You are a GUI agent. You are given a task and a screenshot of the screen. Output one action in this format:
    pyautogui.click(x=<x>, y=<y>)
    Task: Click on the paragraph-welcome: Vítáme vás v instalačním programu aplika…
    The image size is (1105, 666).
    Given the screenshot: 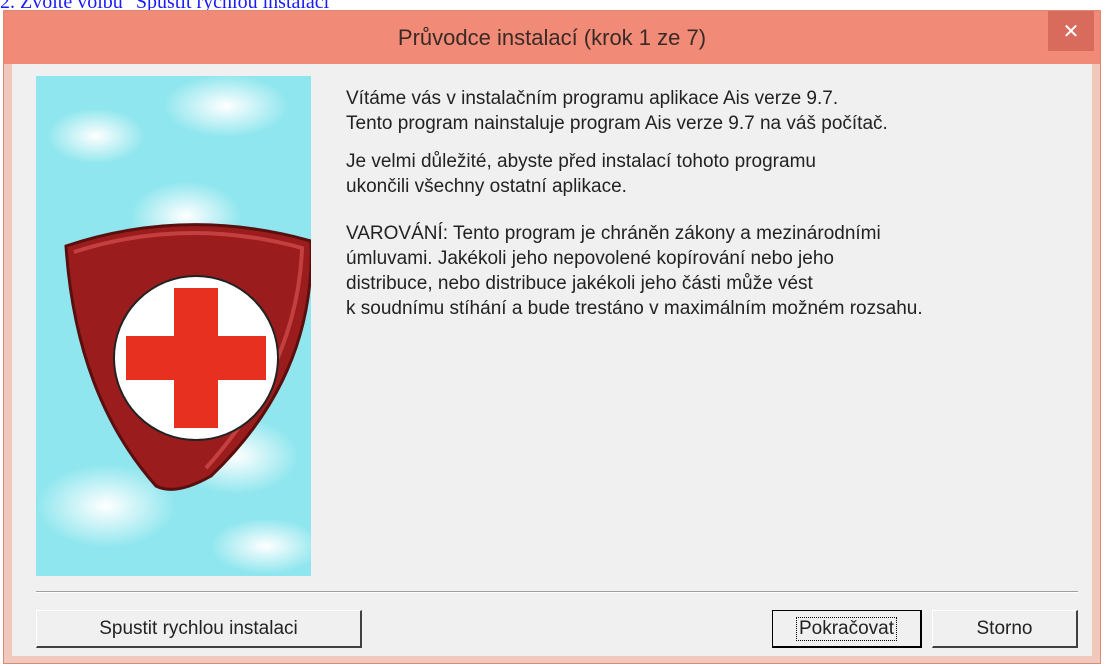 What is the action you would take?
    pyautogui.click(x=711, y=111)
    